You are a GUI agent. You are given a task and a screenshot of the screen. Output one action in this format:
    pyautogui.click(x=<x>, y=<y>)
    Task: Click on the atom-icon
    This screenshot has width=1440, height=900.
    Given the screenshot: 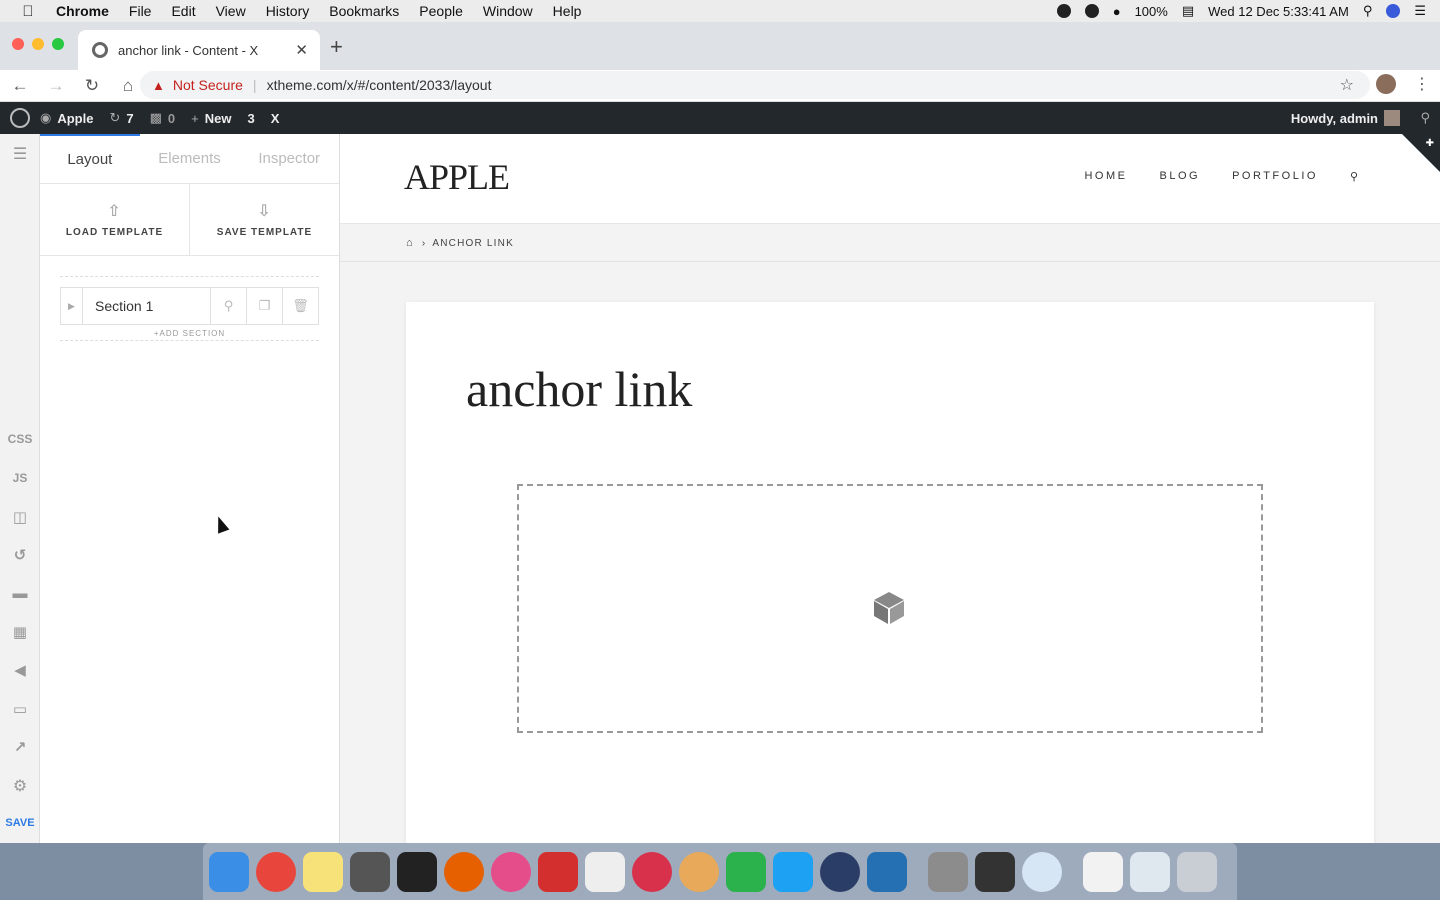 What is the action you would take?
    pyautogui.click(x=699, y=871)
    